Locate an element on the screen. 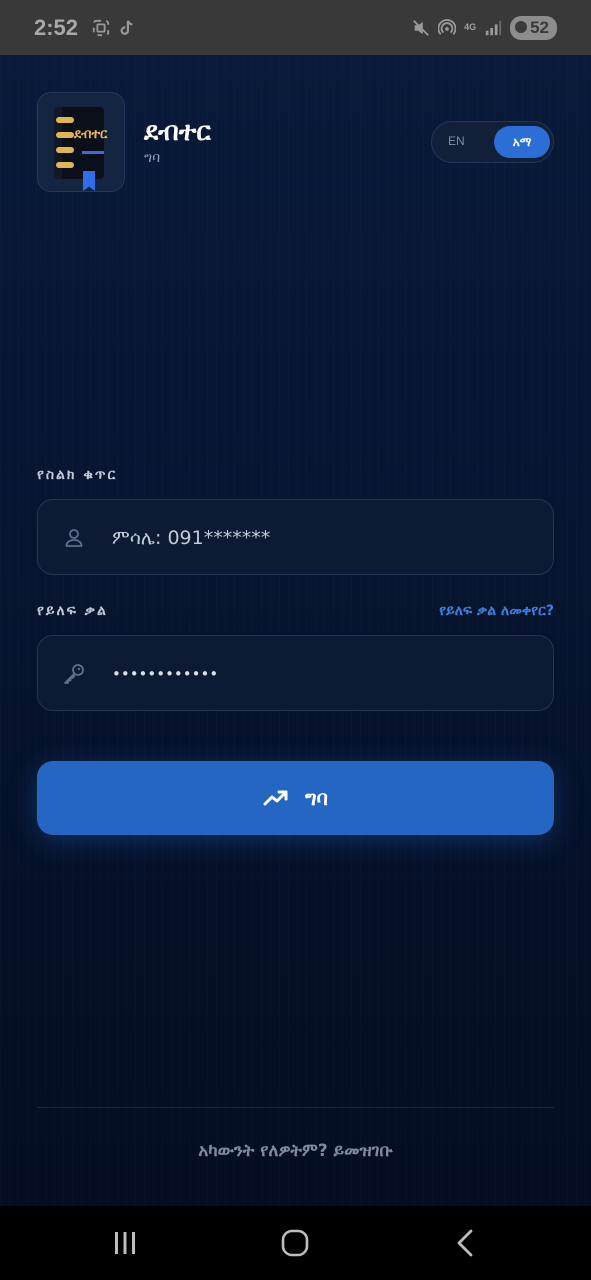 The width and height of the screenshot is (591, 1280). register-link: አካውንት የለዎትም? ይመዝገቡ is located at coordinates (295, 1151).